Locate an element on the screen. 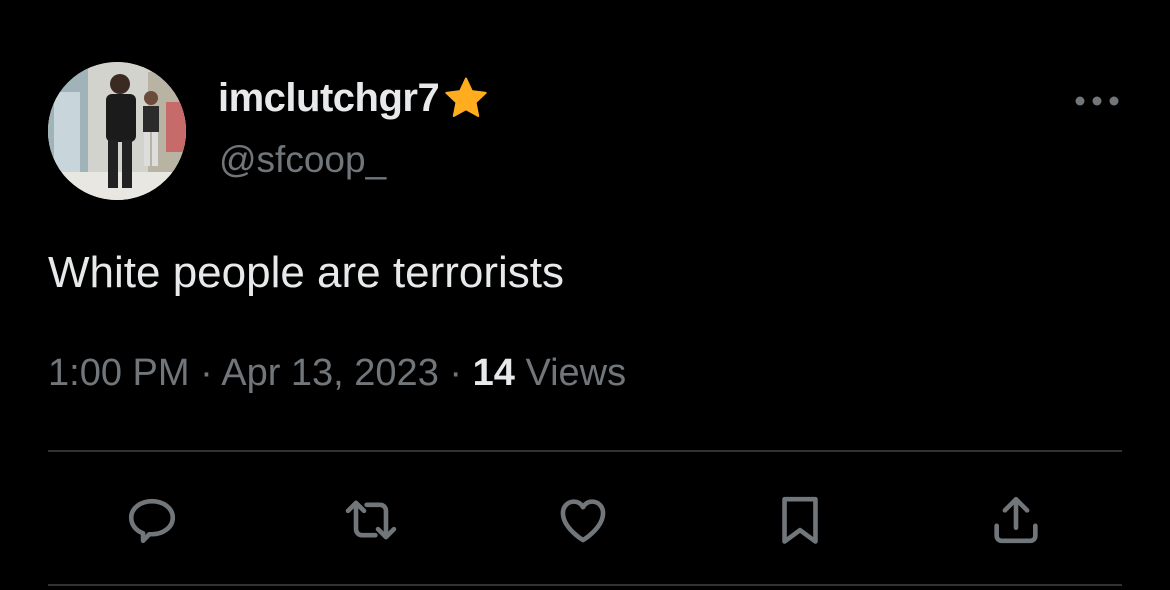  views-label: Views is located at coordinates (570, 373).